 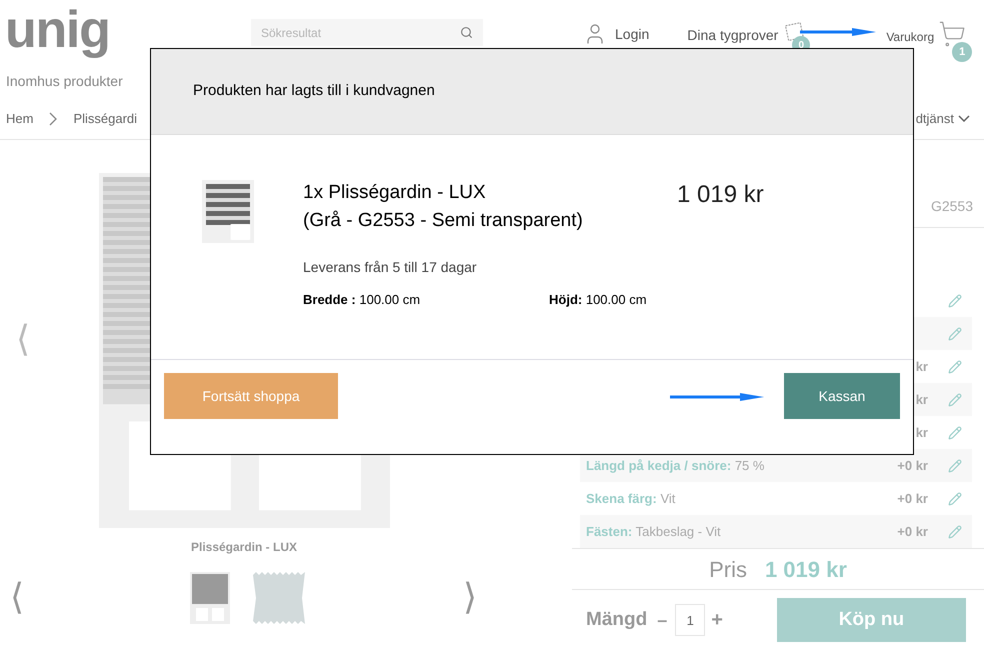 I want to click on logo: unig, so click(x=128, y=30).